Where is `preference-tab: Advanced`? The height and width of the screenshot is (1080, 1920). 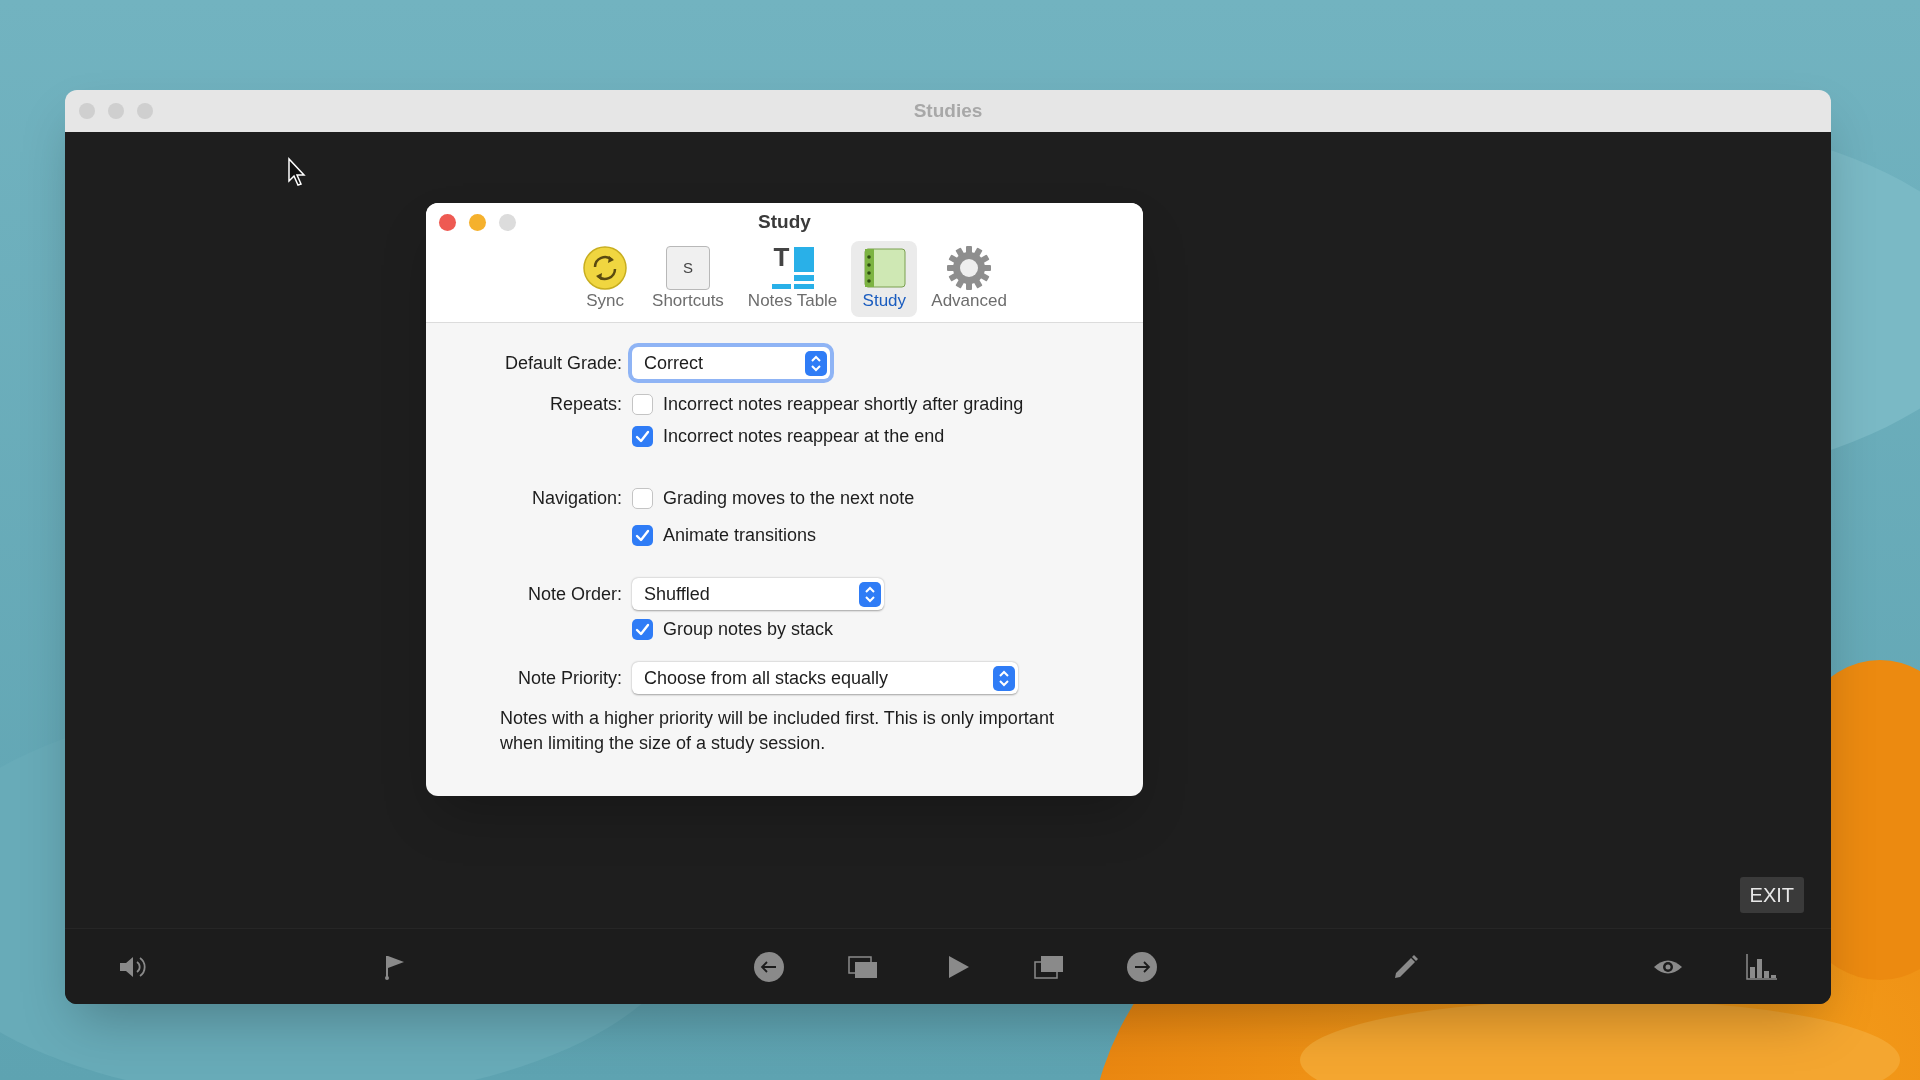 preference-tab: Advanced is located at coordinates (969, 279).